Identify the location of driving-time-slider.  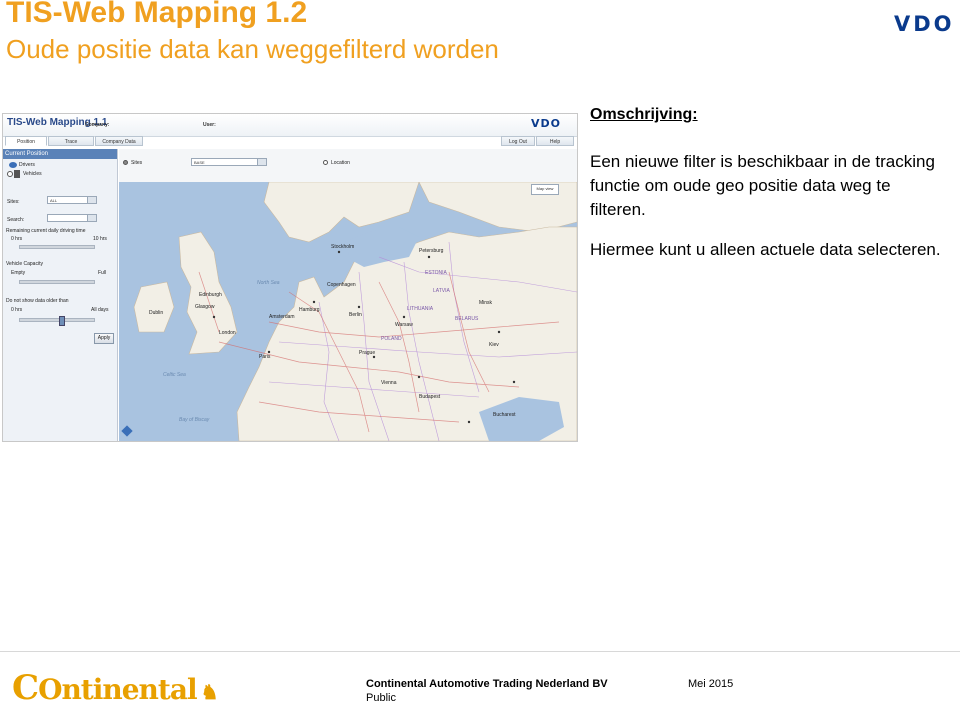
(57, 247).